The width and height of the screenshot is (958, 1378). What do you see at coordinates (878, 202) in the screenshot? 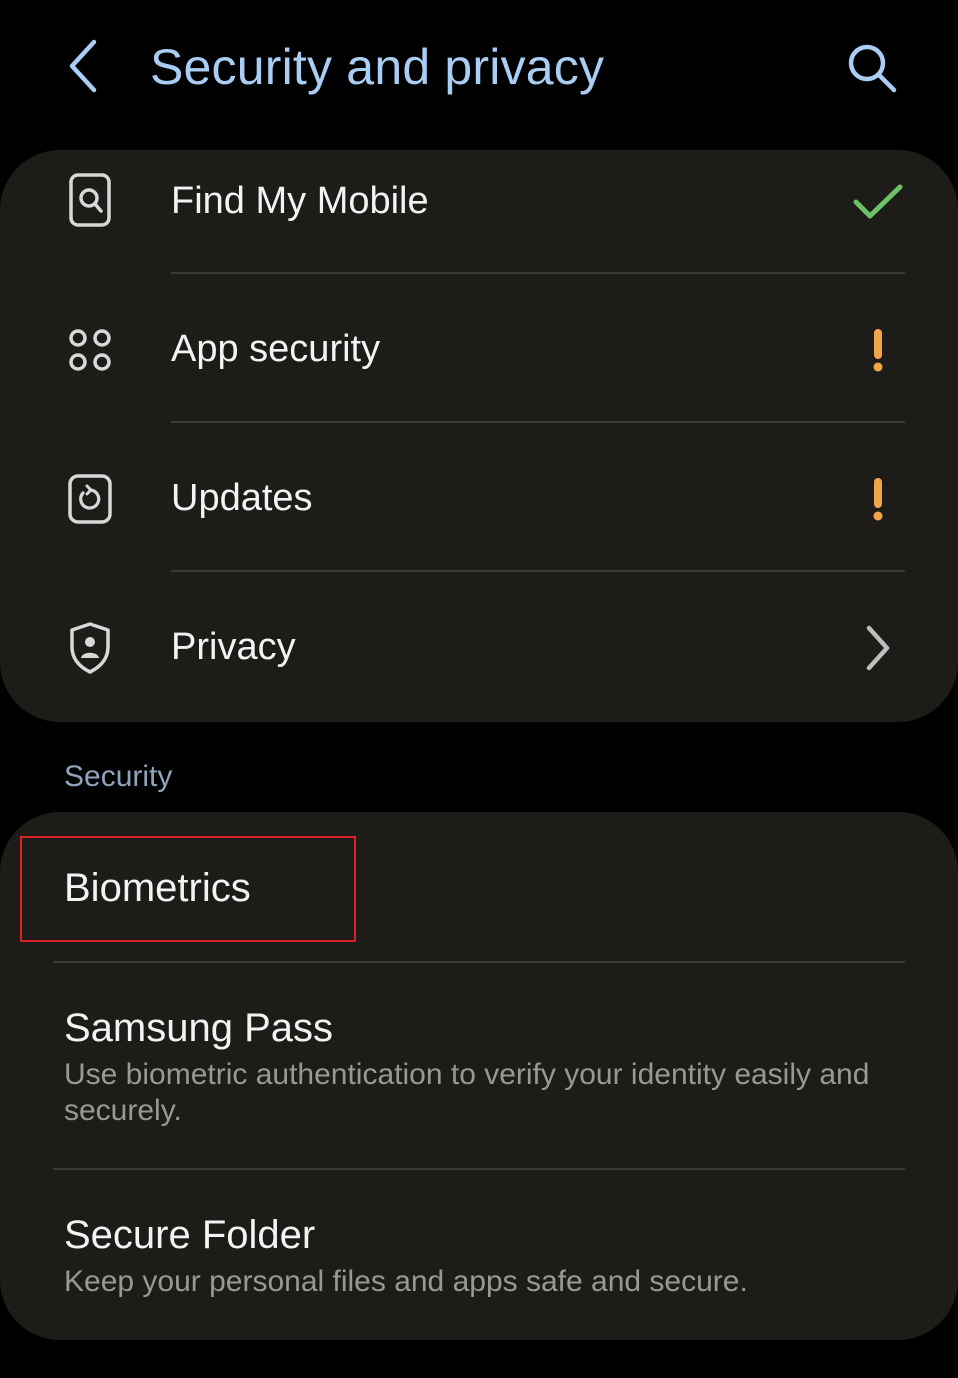
I see `check-icon` at bounding box center [878, 202].